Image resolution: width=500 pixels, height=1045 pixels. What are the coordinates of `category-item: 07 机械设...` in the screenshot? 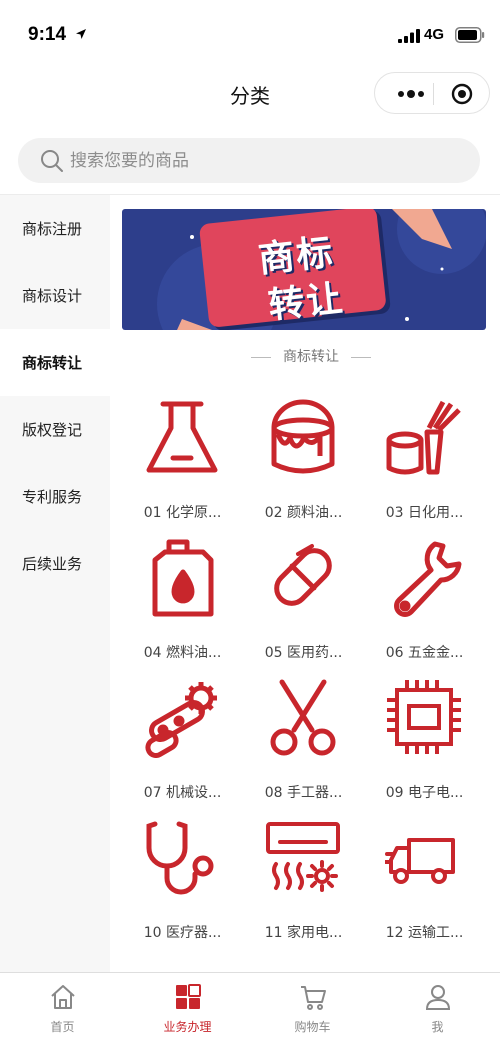 It's located at (182, 748).